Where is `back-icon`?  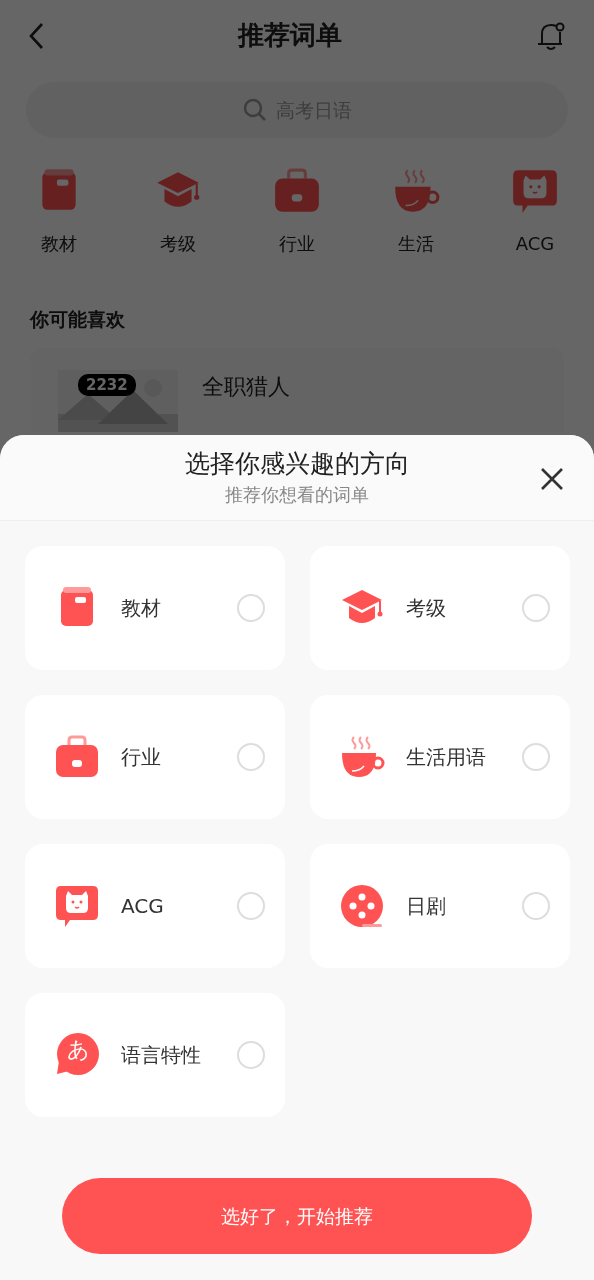
back-icon is located at coordinates (36, 36).